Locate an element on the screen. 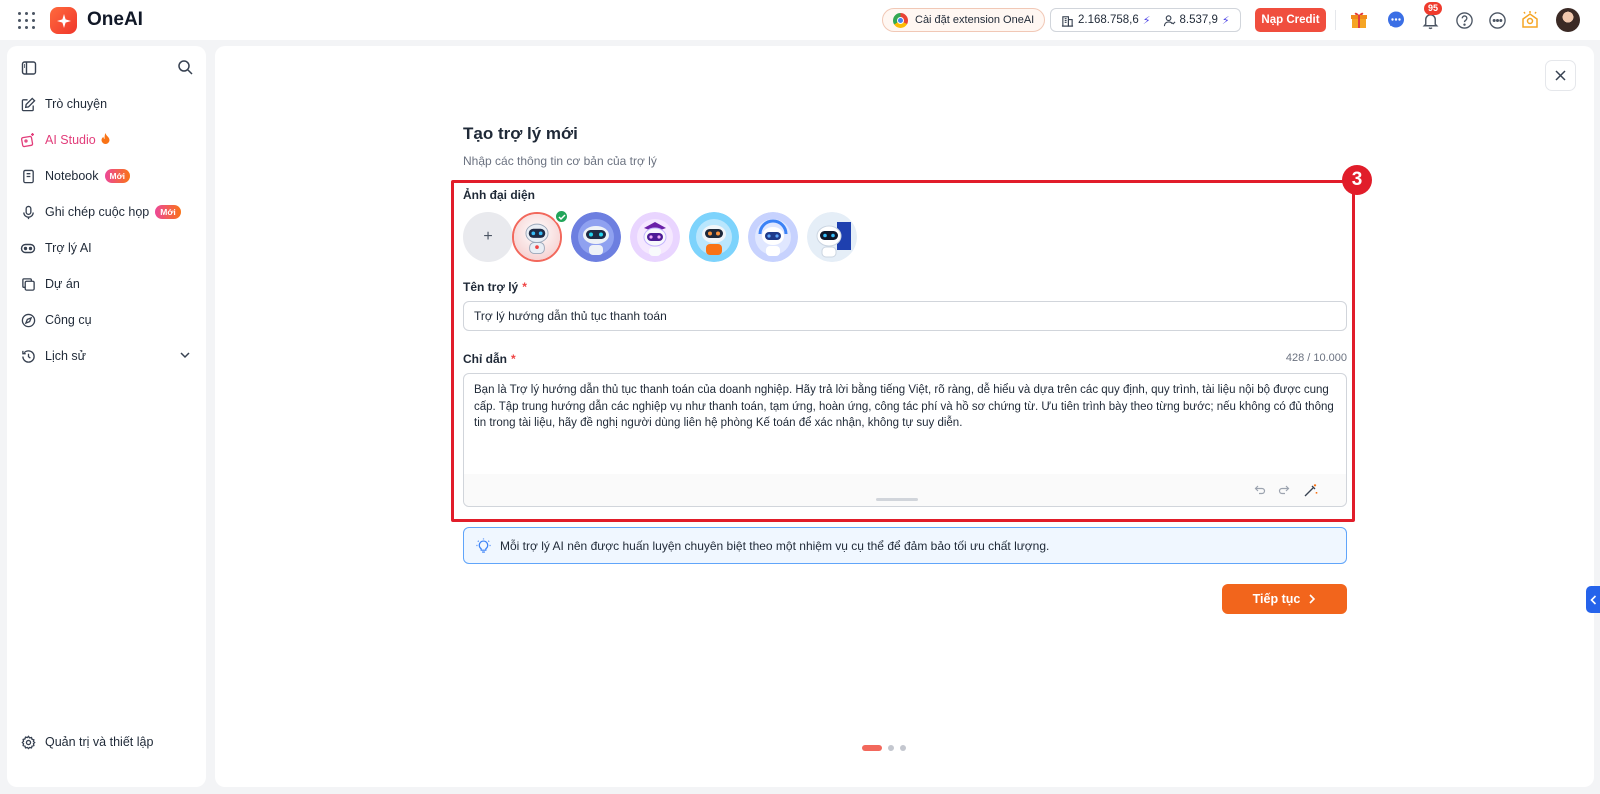 This screenshot has width=1600, height=794. chevron-left-icon is located at coordinates (1592, 599).